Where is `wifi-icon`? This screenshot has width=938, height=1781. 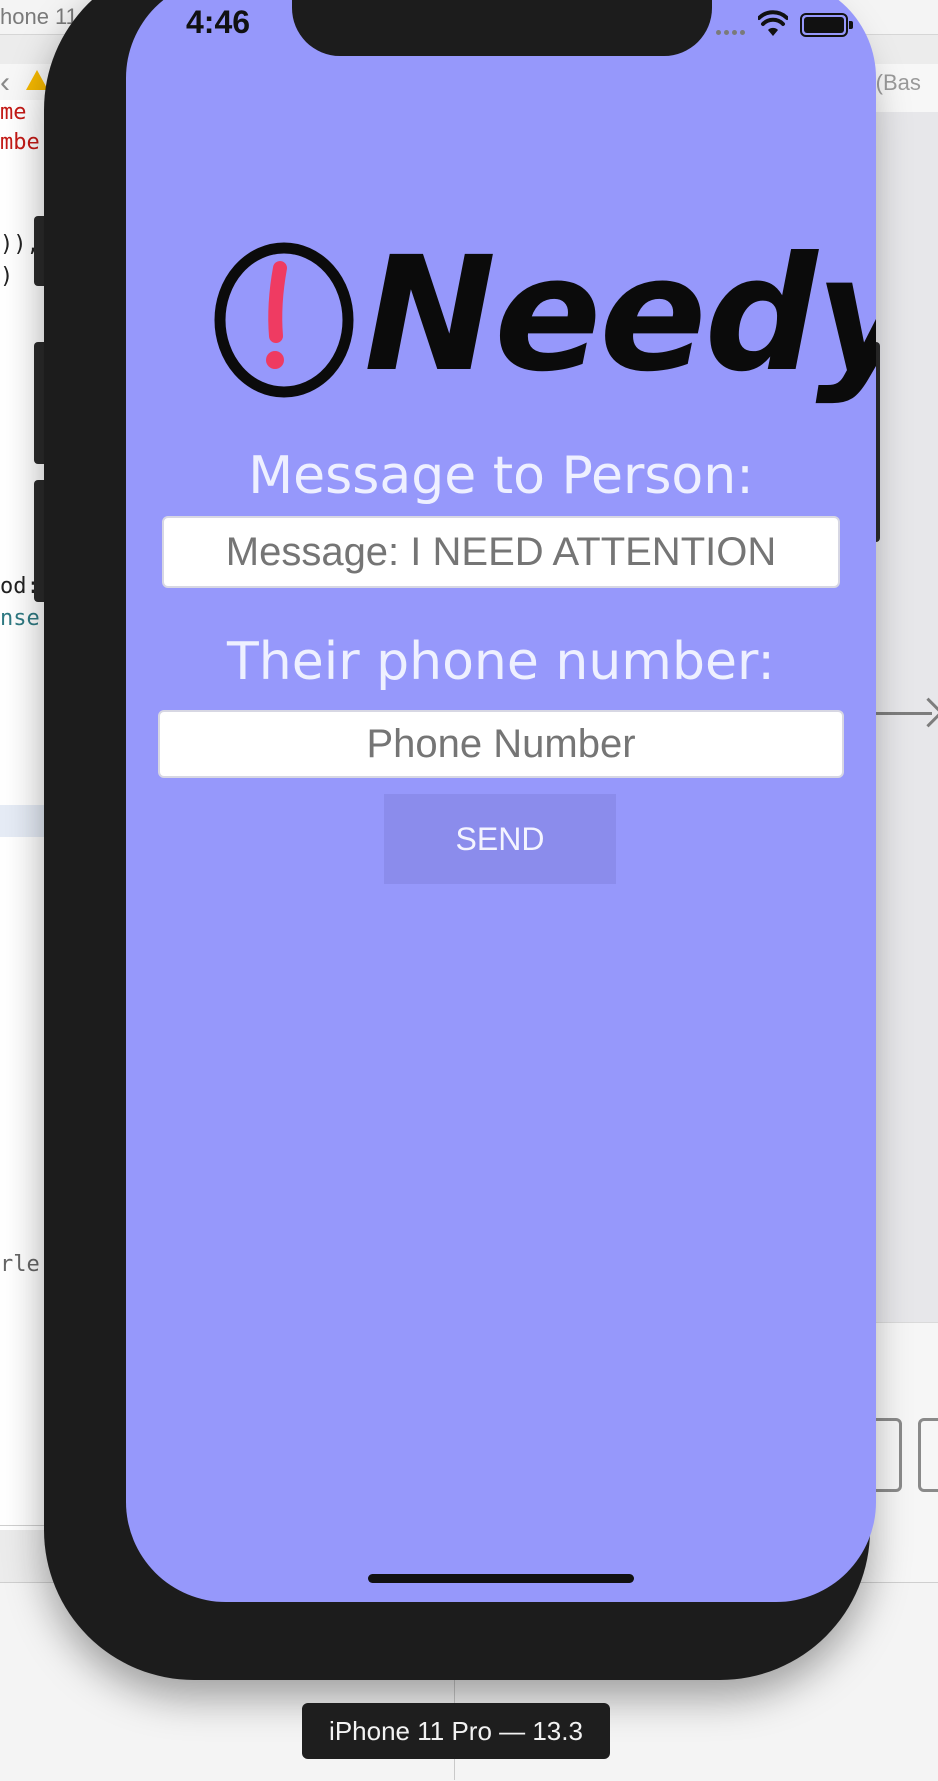
wifi-icon is located at coordinates (773, 23).